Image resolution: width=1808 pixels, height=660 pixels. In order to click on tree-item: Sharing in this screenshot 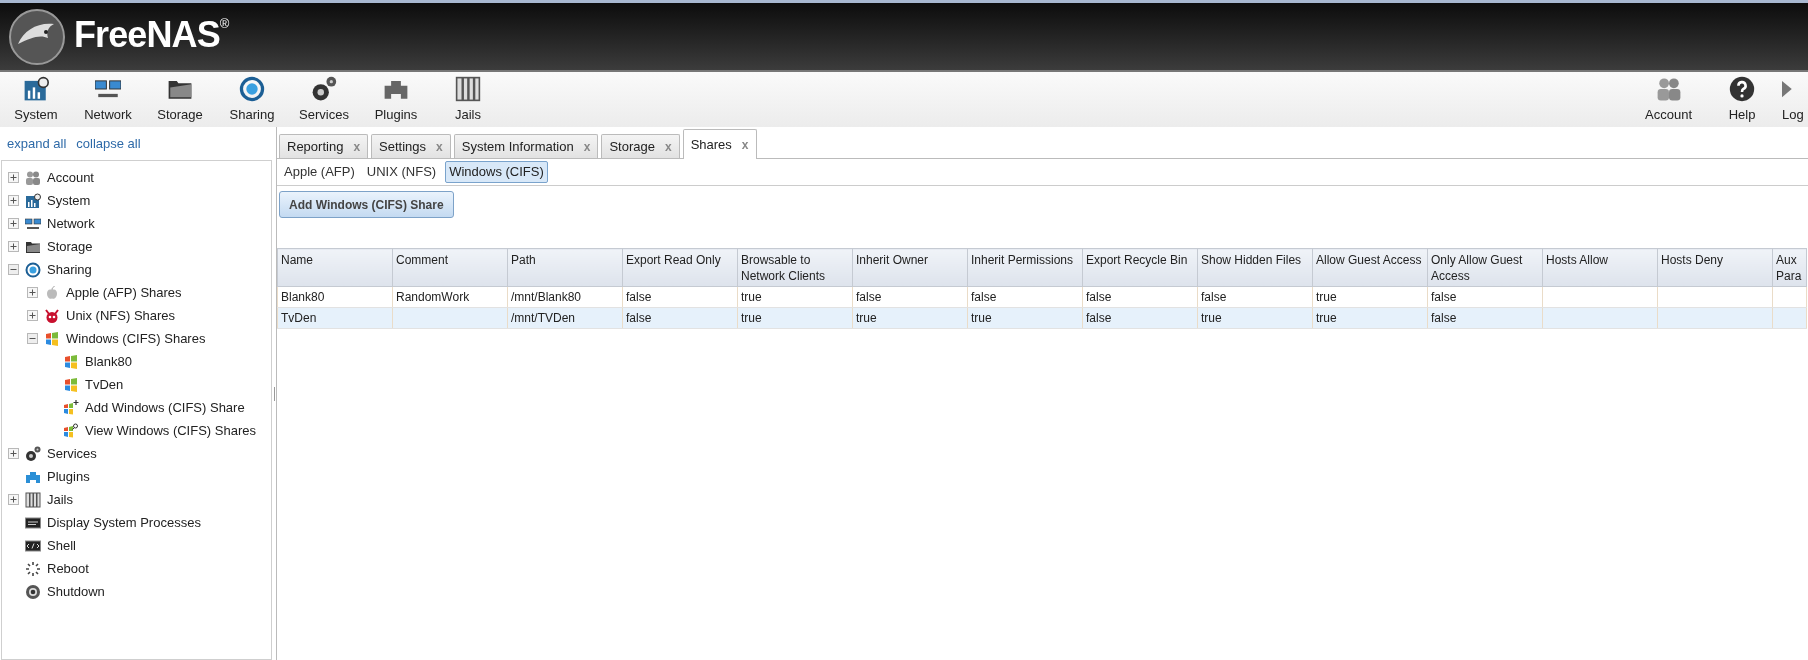, I will do `click(69, 269)`.